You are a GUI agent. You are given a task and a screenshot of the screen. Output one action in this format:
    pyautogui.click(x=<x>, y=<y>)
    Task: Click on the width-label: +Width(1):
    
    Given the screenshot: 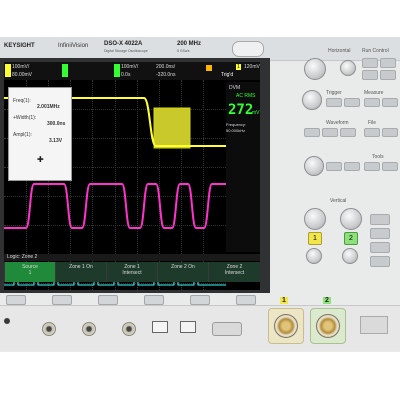 What is the action you would take?
    pyautogui.click(x=25, y=118)
    